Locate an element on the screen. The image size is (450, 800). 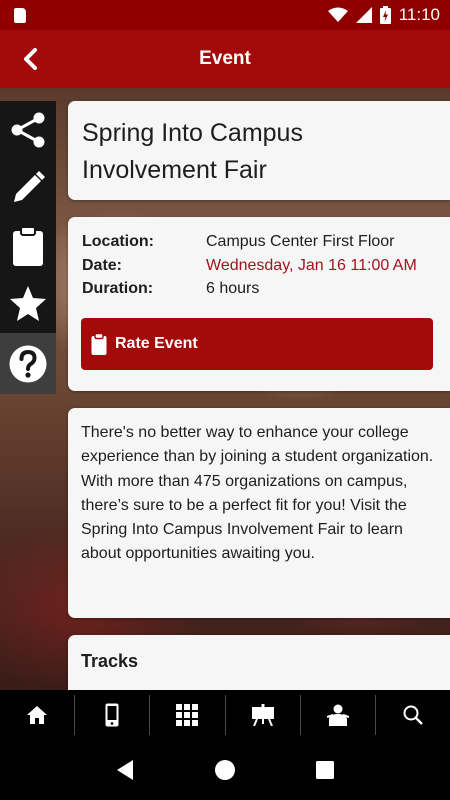
search-icon is located at coordinates (413, 715).